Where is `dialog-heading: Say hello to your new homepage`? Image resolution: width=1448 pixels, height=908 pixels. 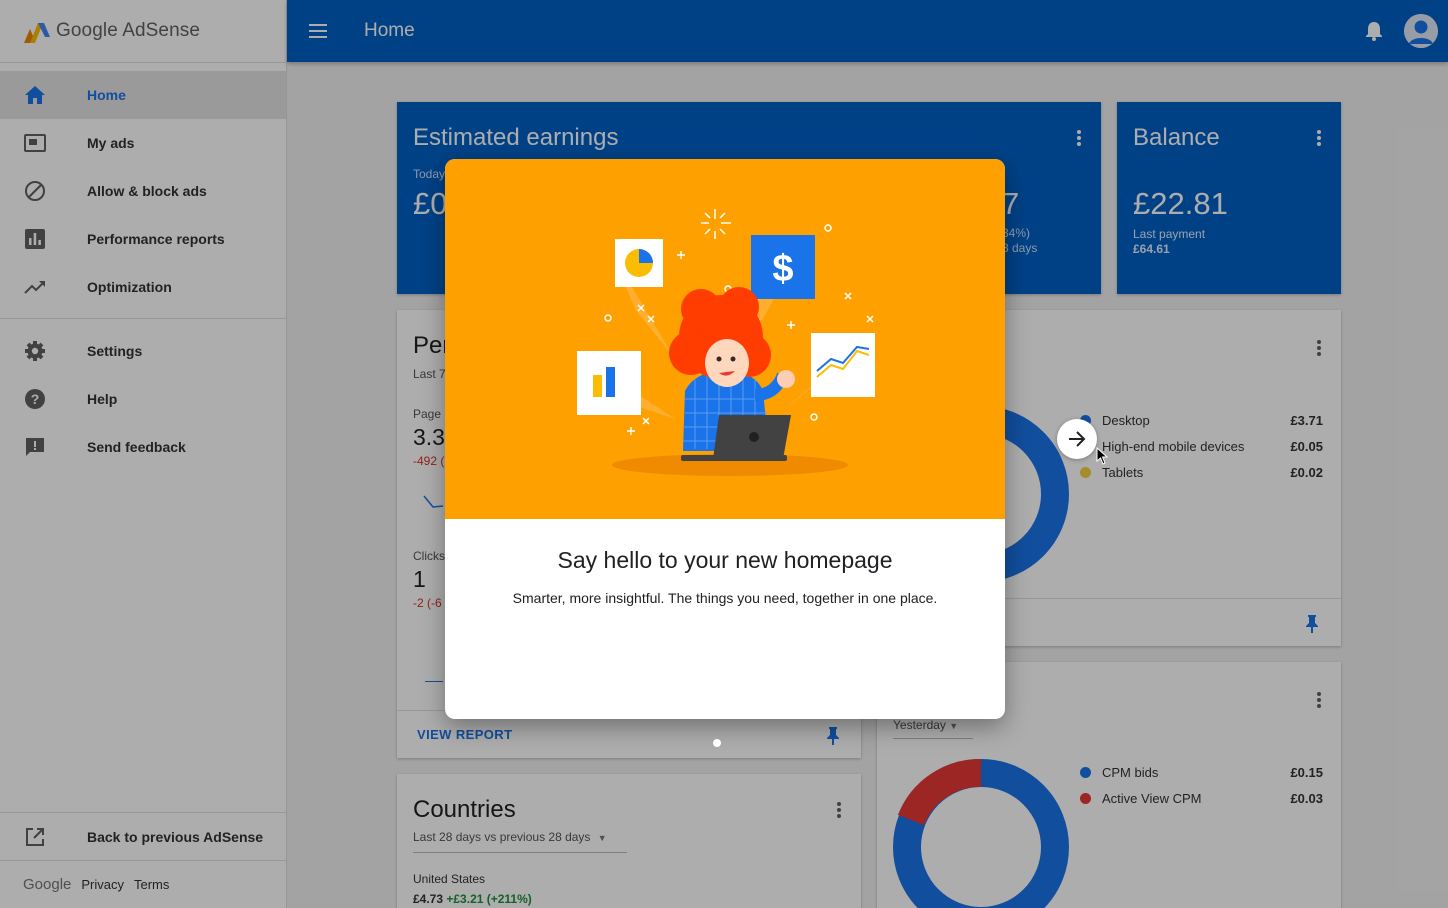
dialog-heading: Say hello to your new homepage is located at coordinates (725, 560).